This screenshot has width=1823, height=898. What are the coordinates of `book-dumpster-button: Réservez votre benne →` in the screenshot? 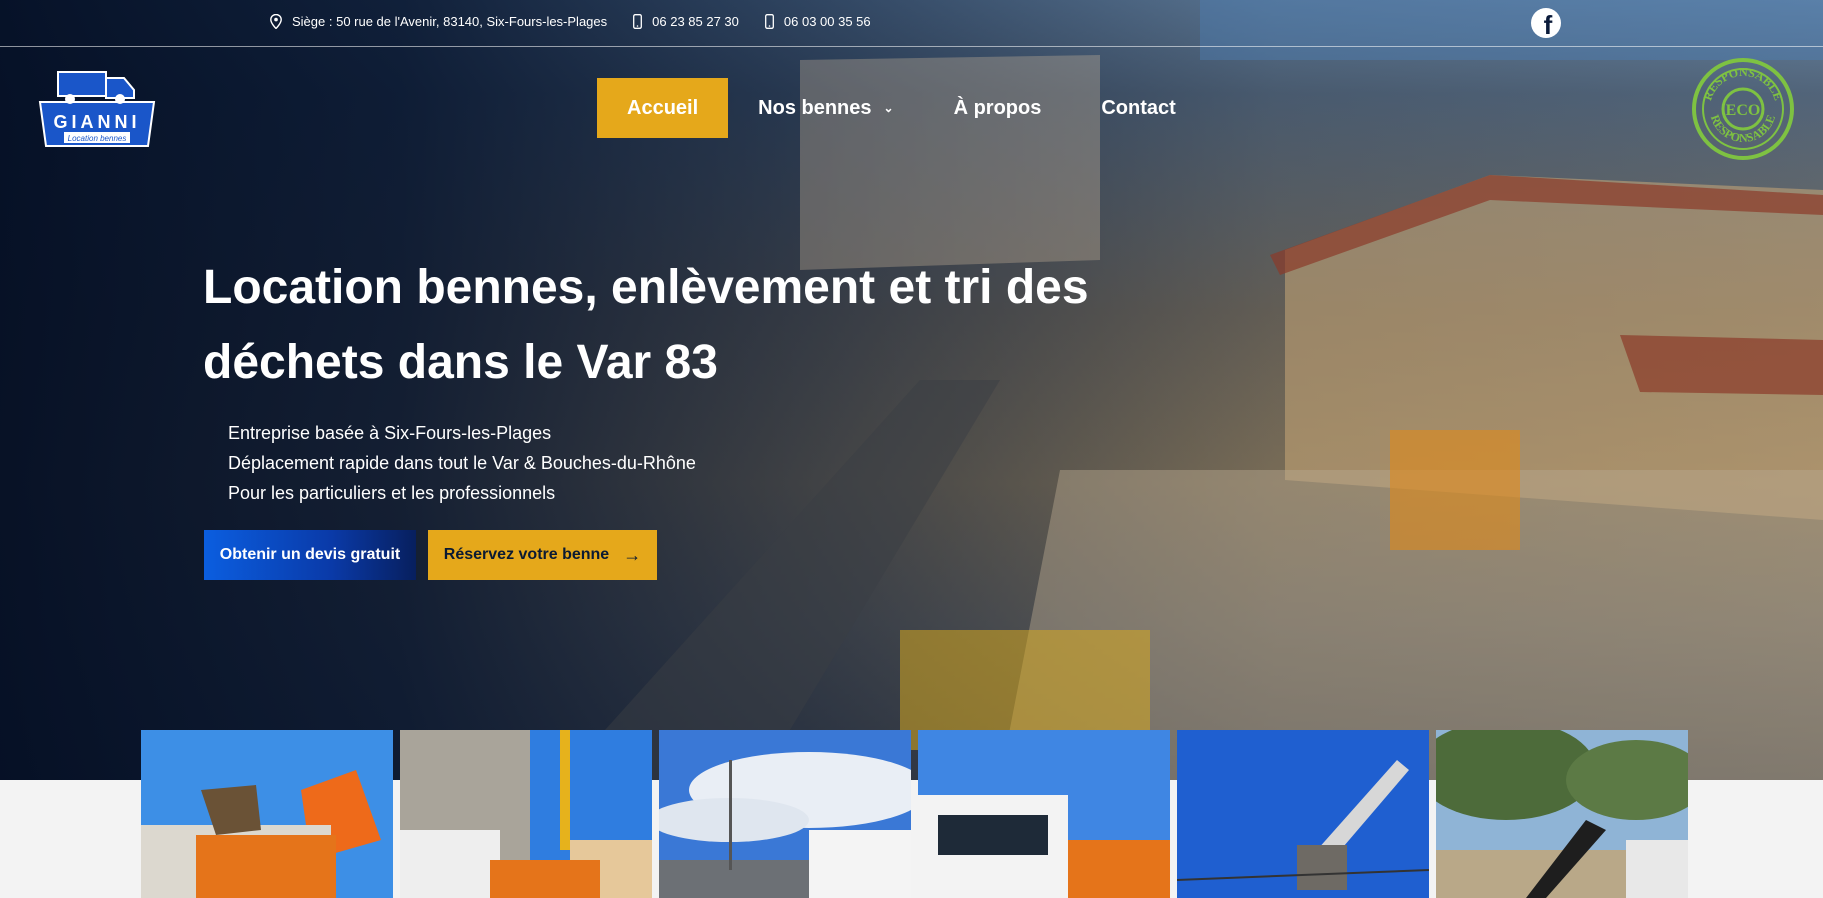 It's located at (542, 555).